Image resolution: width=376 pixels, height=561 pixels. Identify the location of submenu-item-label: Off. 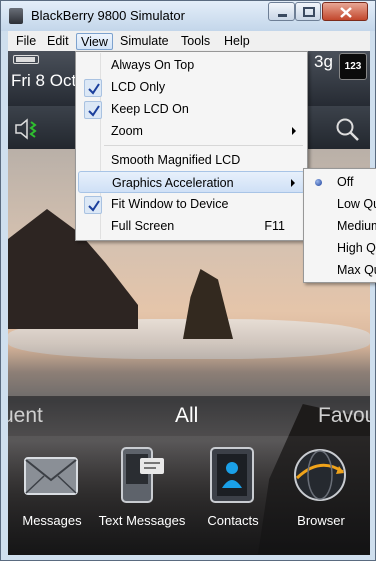
(345, 182).